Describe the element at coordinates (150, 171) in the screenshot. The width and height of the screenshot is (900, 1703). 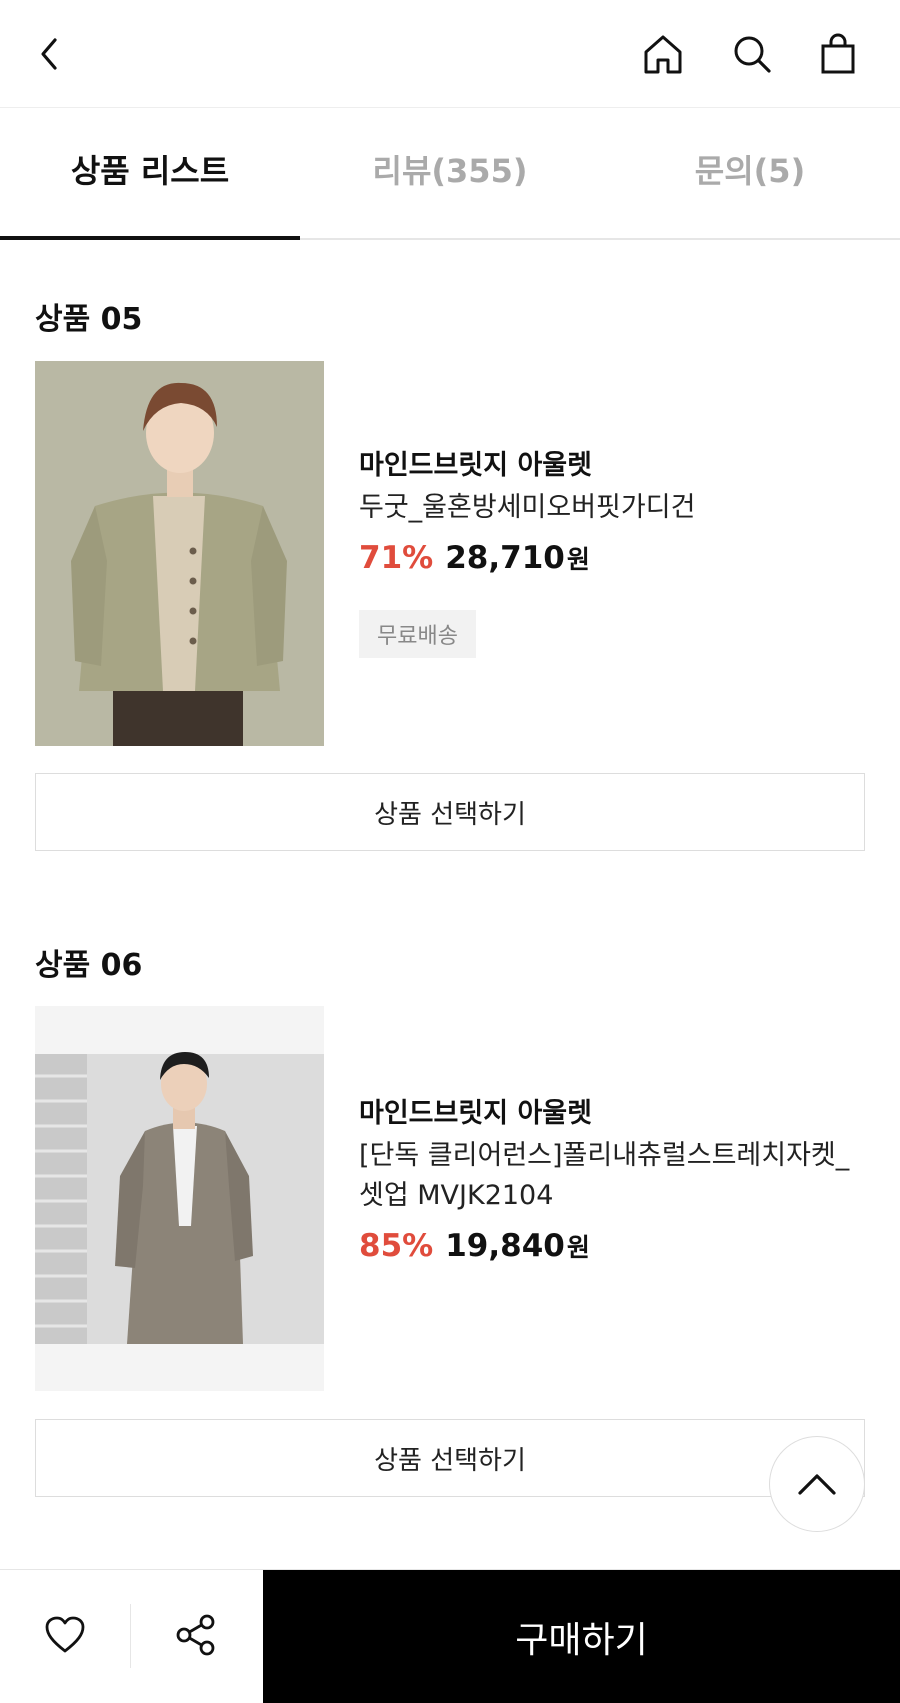
I see `tab-label: 상품 리스트` at that location.